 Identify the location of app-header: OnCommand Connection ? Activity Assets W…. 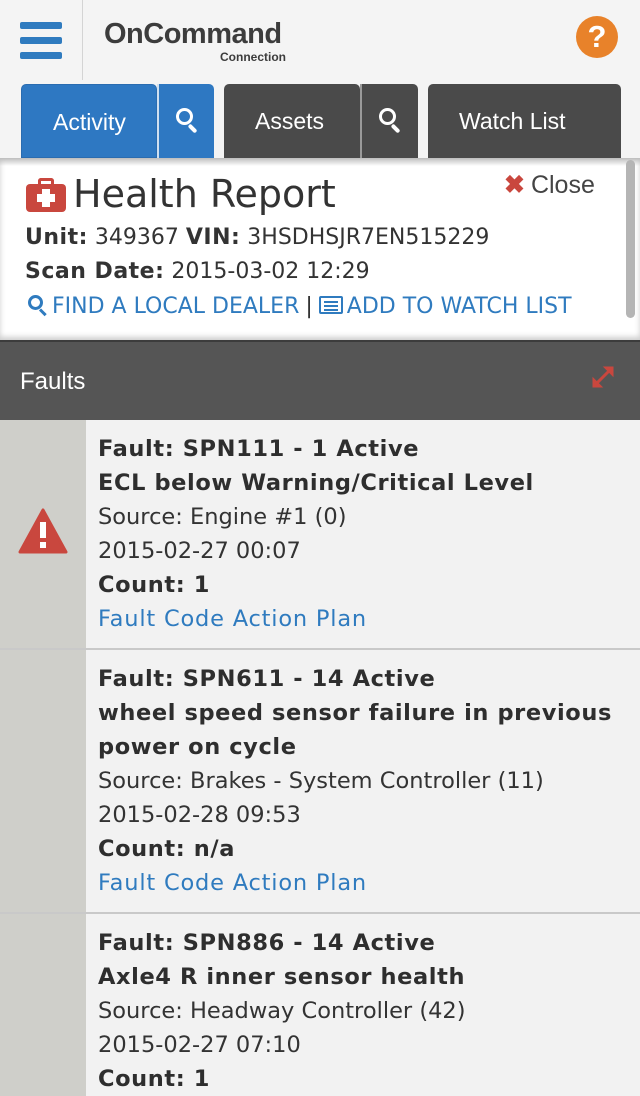
(320, 79).